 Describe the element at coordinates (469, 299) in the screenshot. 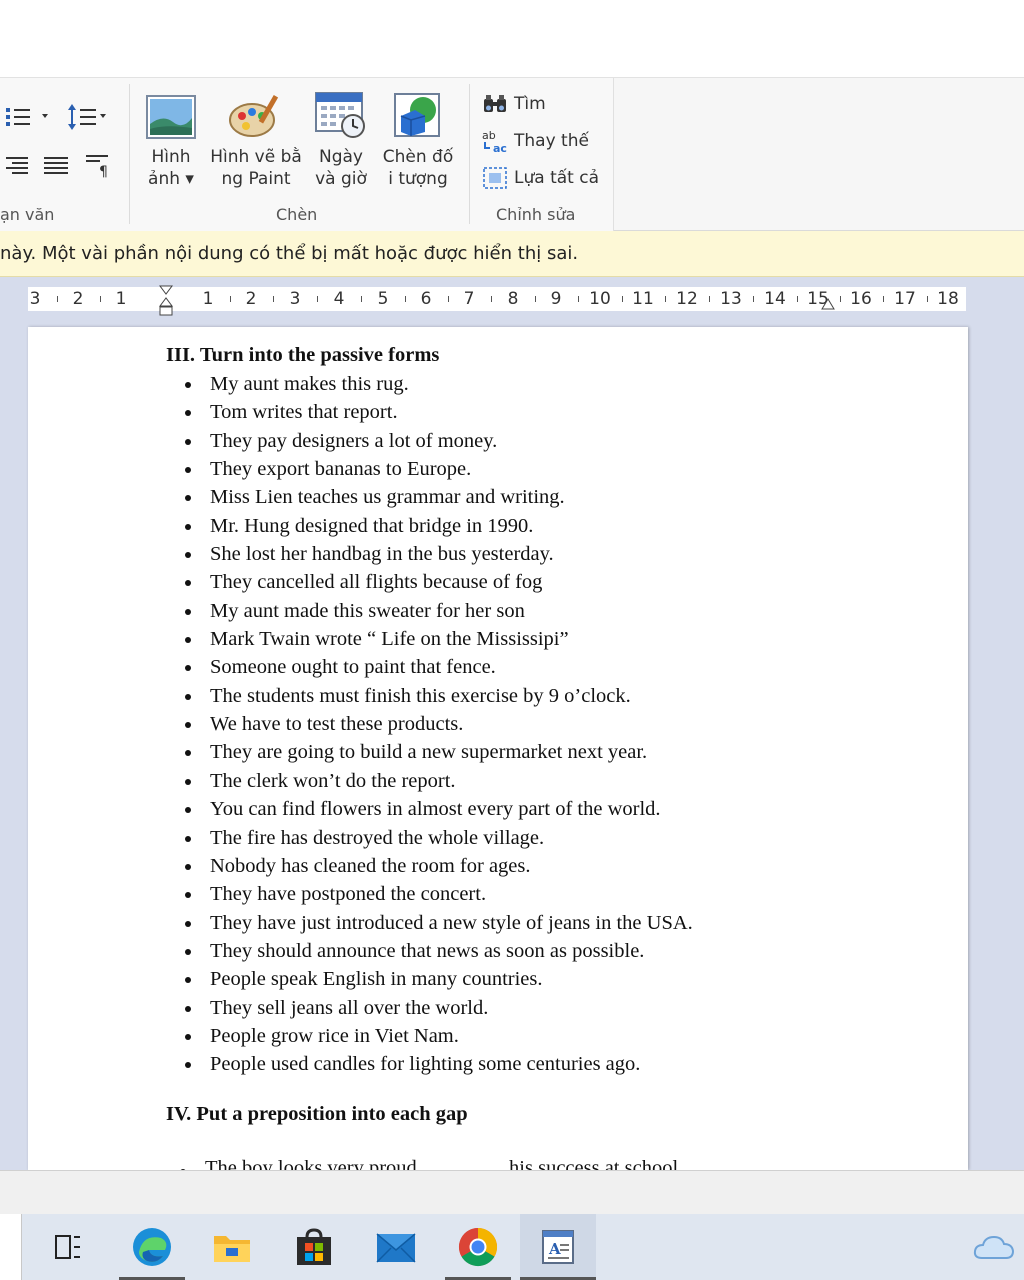

I see `ruler-label: 7` at that location.